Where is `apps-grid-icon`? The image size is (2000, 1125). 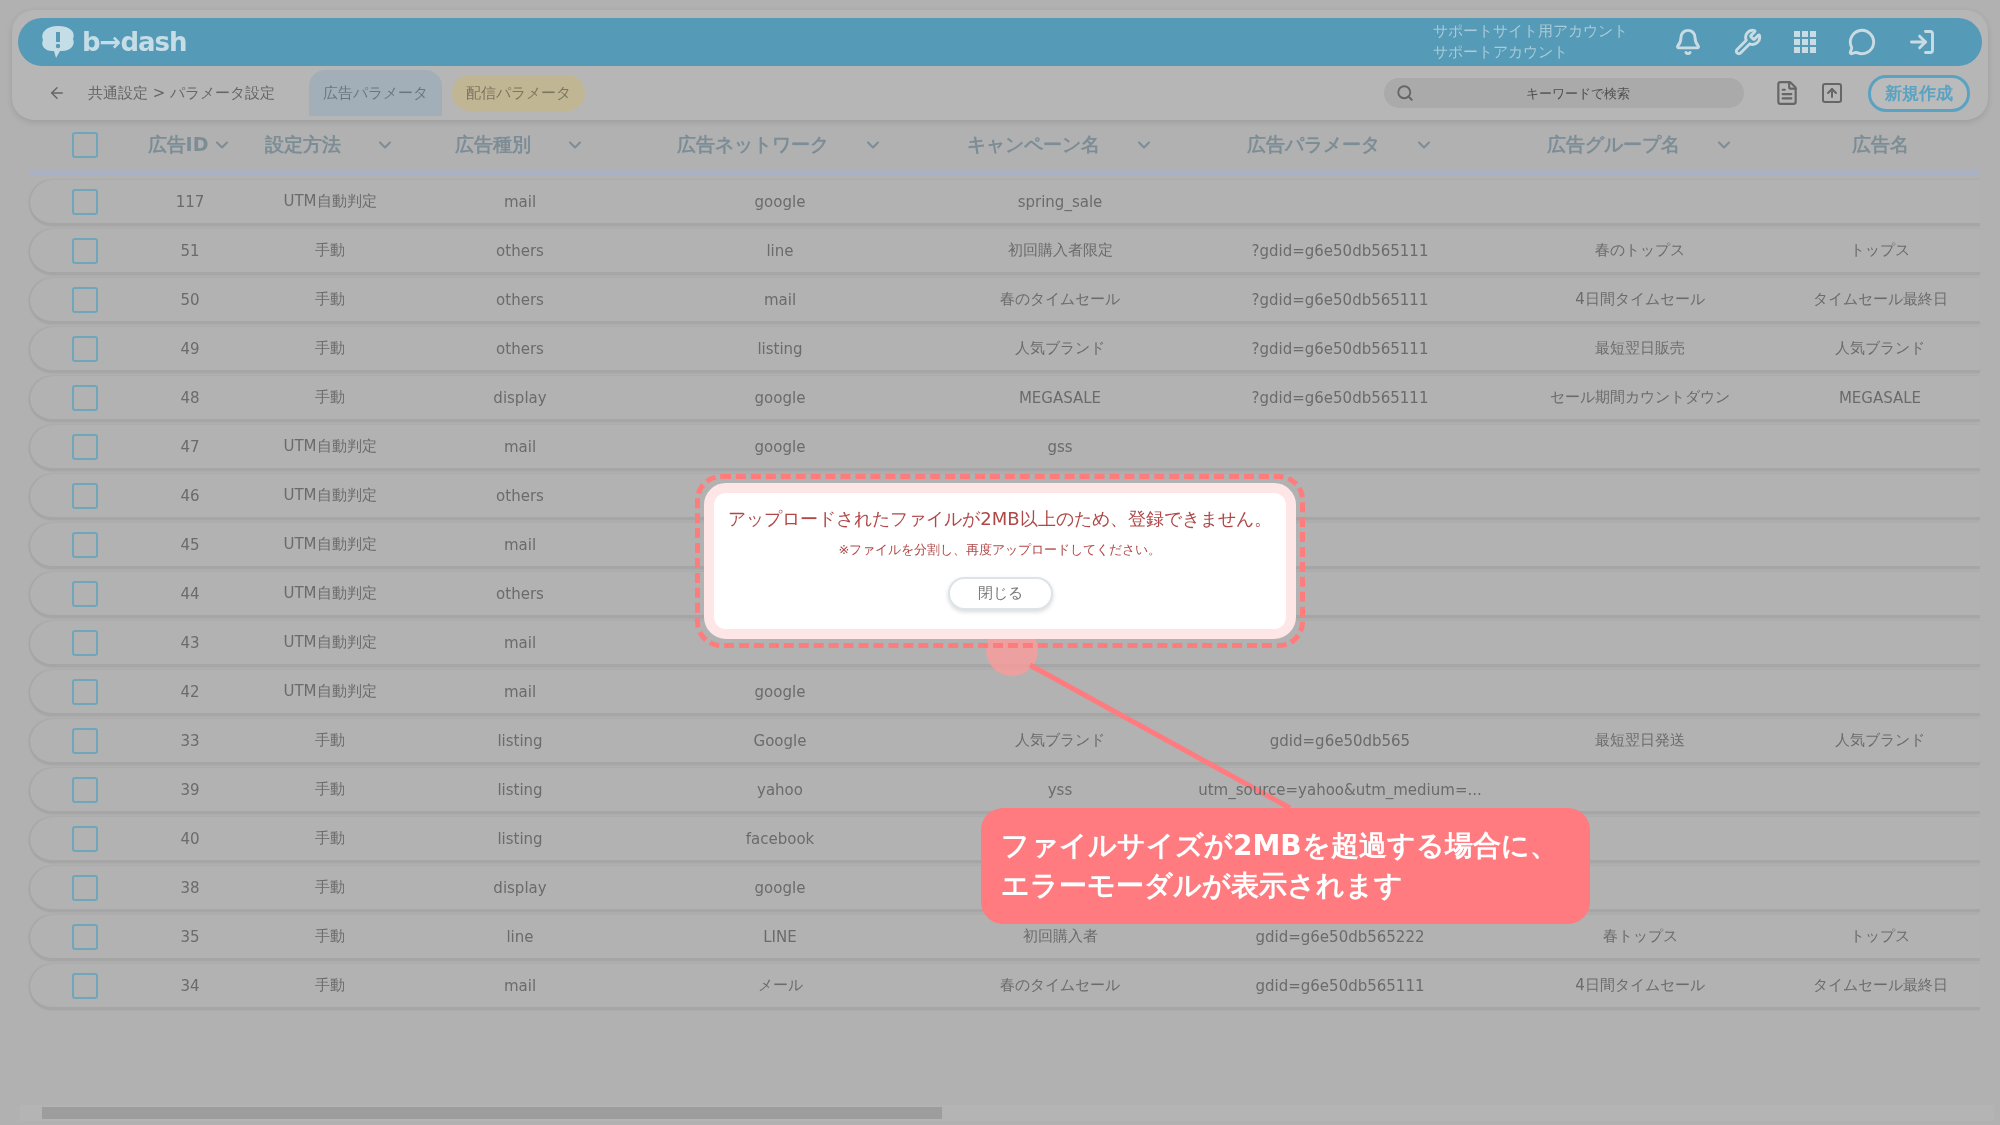 apps-grid-icon is located at coordinates (1805, 42).